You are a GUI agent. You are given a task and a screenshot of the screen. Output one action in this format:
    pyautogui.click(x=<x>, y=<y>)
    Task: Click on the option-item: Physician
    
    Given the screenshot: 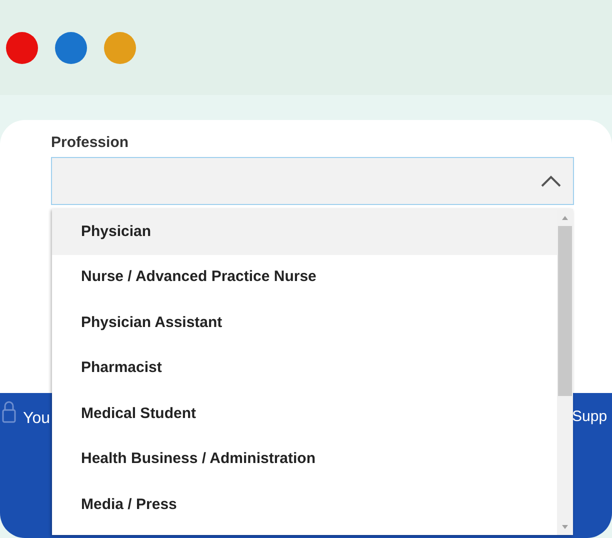 What is the action you would take?
    pyautogui.click(x=304, y=231)
    